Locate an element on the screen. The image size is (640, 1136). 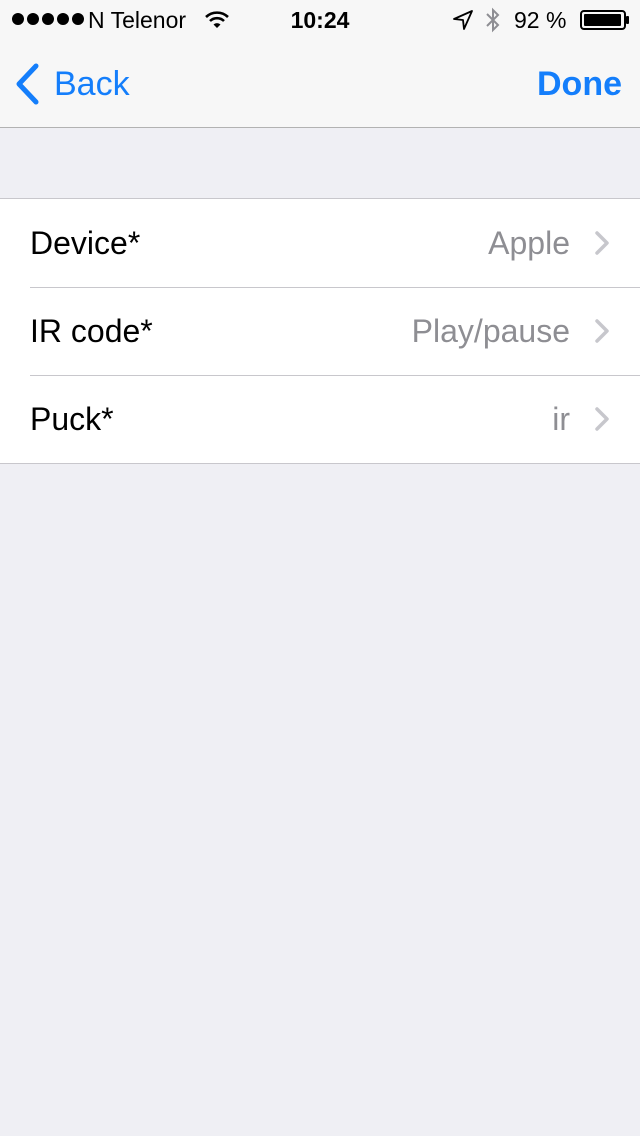
row-label: Device* is located at coordinates (85, 242).